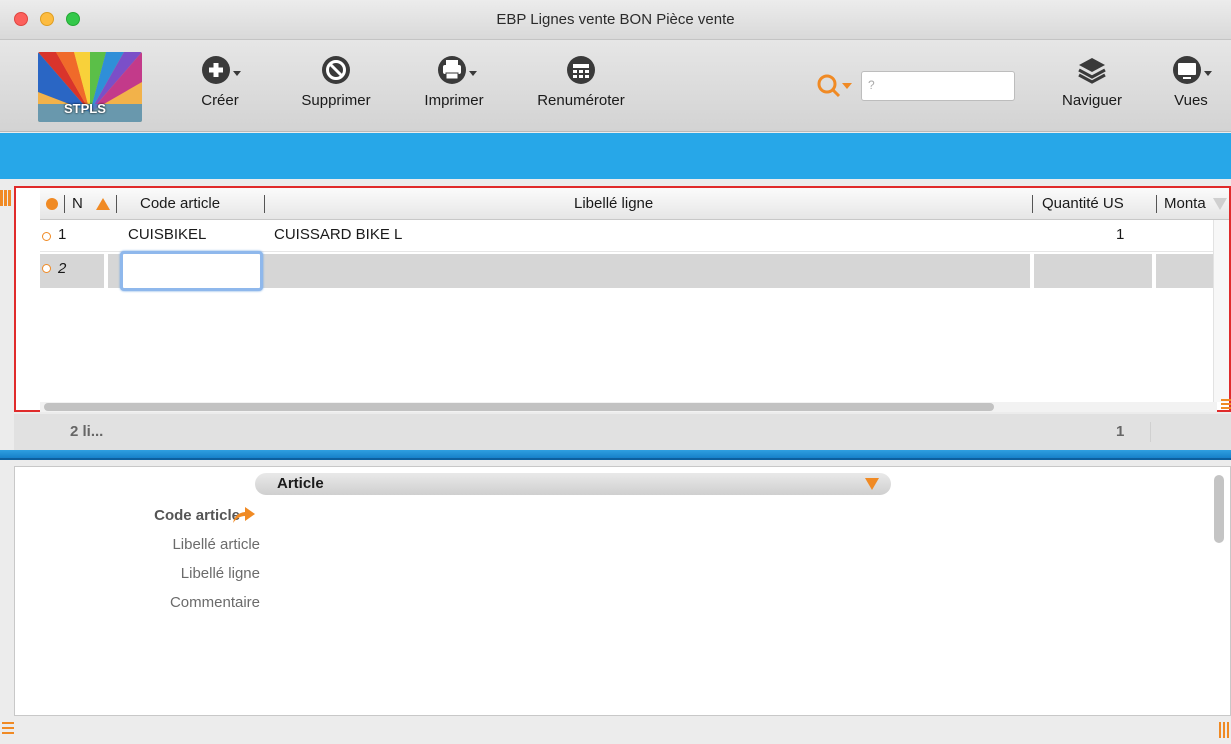 The width and height of the screenshot is (1231, 744). I want to click on window-title: EBP Lignes vente BON Pièce vente, so click(615, 19).